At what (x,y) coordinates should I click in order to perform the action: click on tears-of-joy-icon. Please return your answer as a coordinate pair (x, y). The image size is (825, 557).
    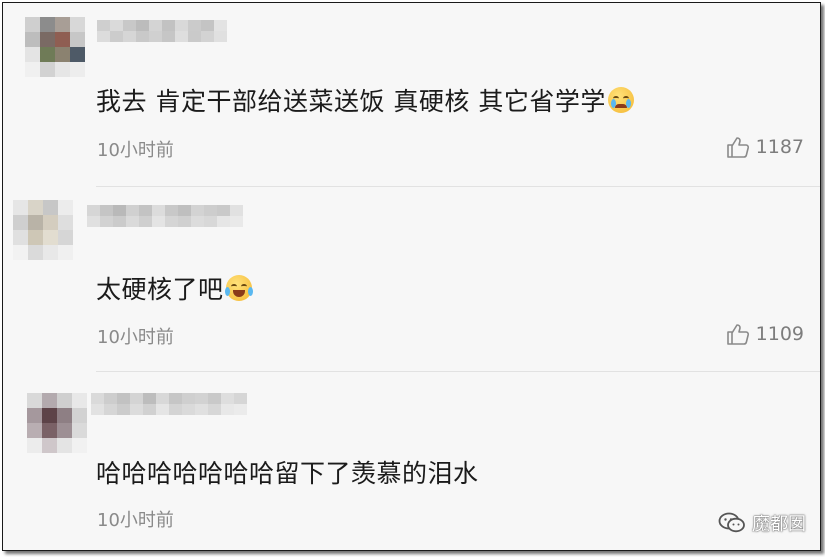
    Looking at the image, I should click on (238, 288).